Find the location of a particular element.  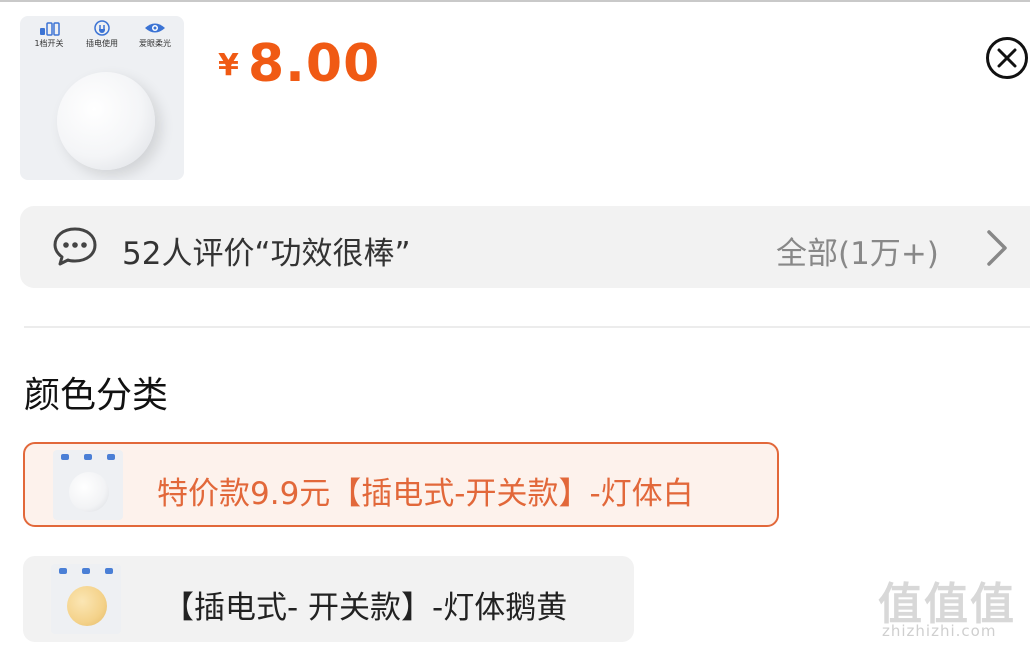

section-title: 颜色分类 is located at coordinates (96, 395).